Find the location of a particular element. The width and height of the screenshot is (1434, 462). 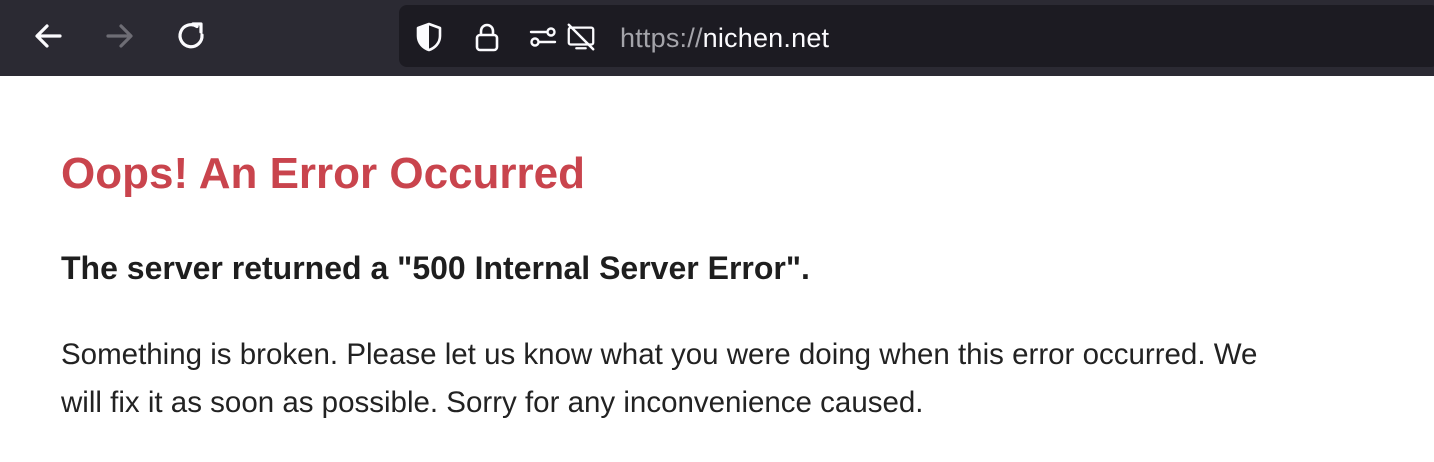

url-scheme: https:// is located at coordinates (661, 38).